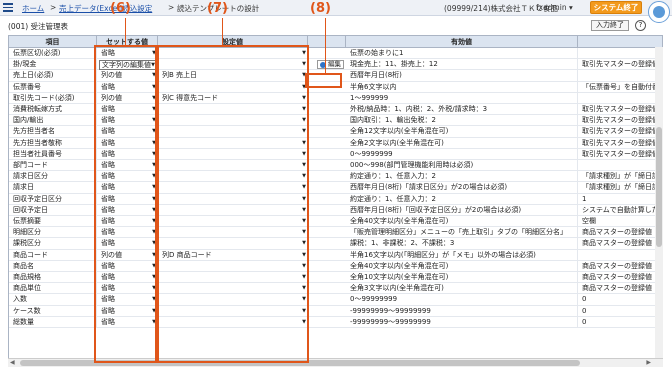 Image resolution: width=672 pixels, height=377 pixels. Describe the element at coordinates (462, 87) in the screenshot. I see `valid-value-text: 半角6文字以内` at that location.